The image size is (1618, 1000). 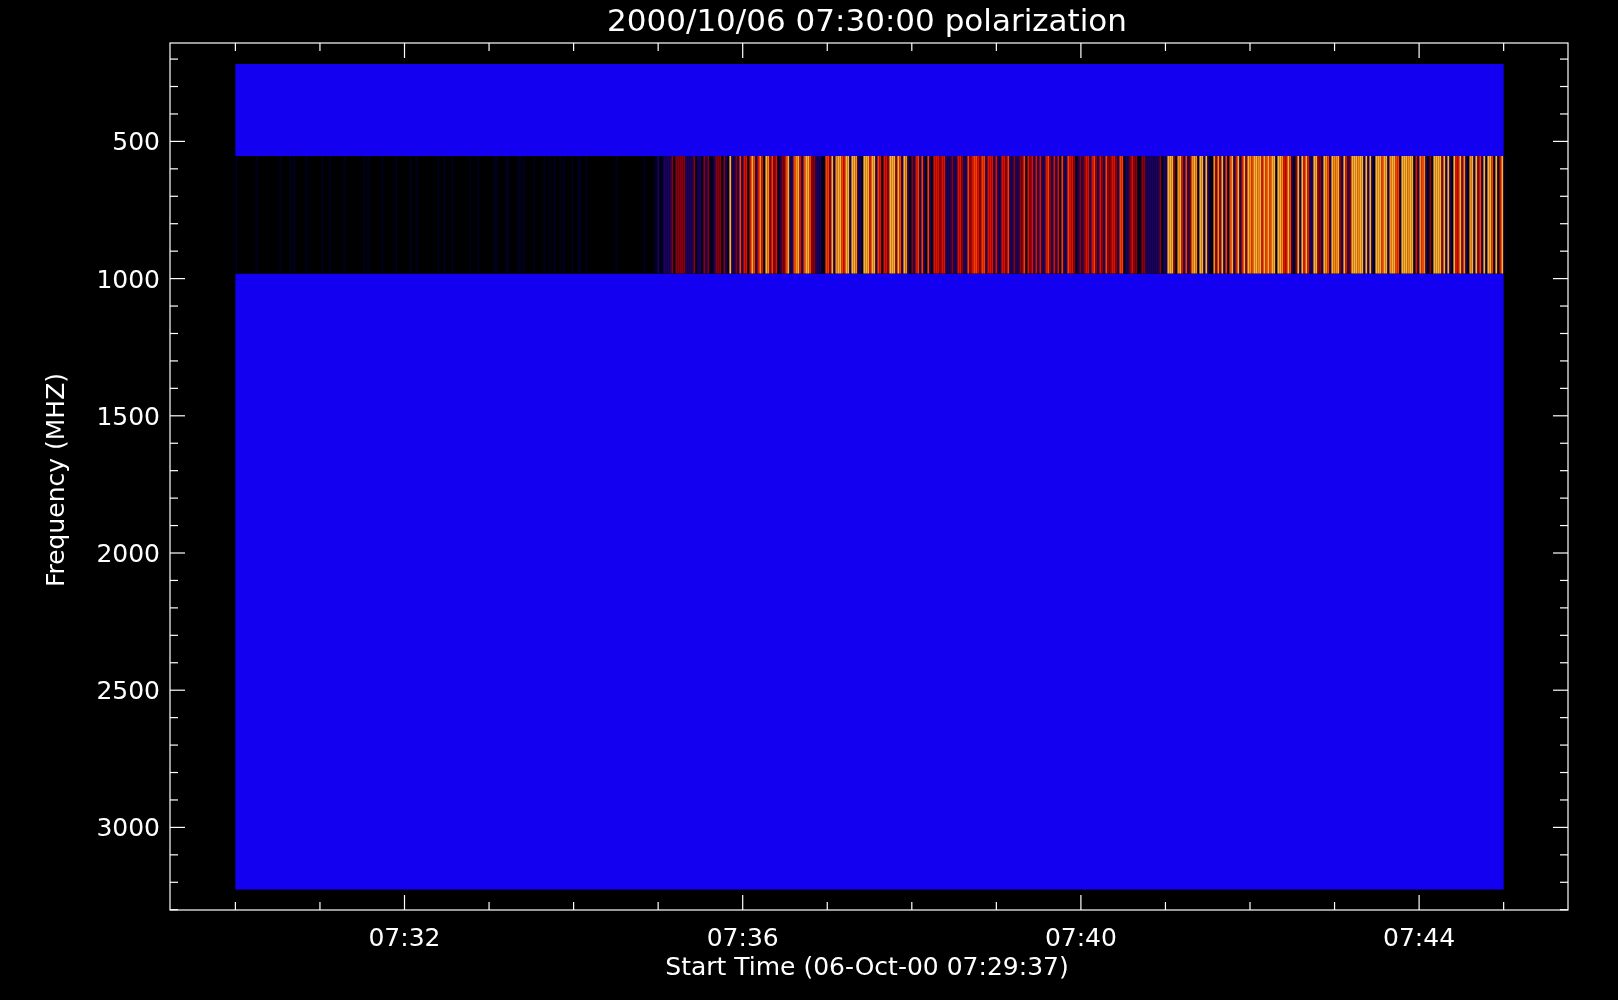 I want to click on x-tick-label: 07:36, so click(x=742, y=937).